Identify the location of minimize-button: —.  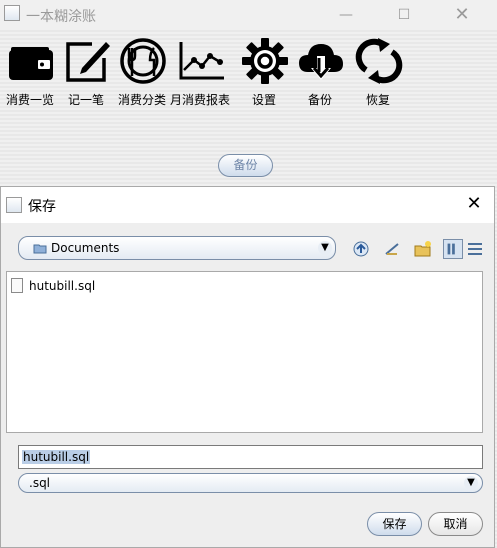
(346, 15).